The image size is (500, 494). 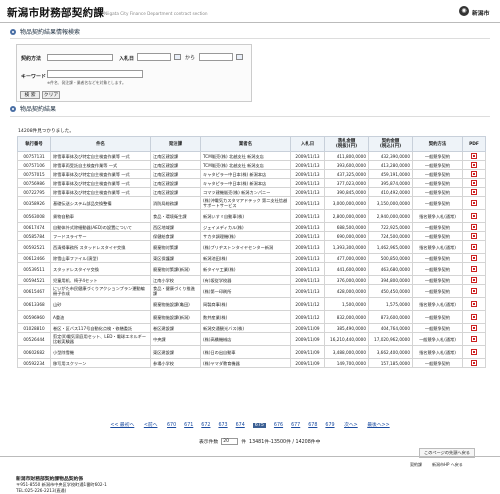 I want to click on cell-name: 貨物自動車, so click(x=100, y=216).